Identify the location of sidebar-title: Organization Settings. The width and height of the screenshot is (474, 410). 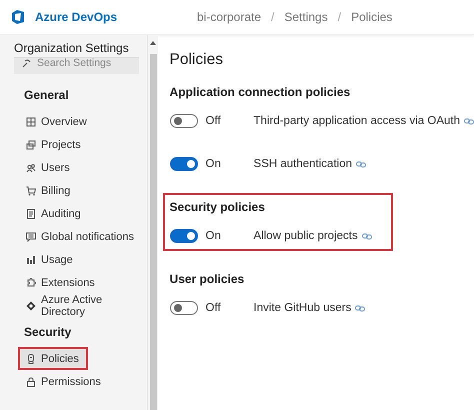
(71, 48).